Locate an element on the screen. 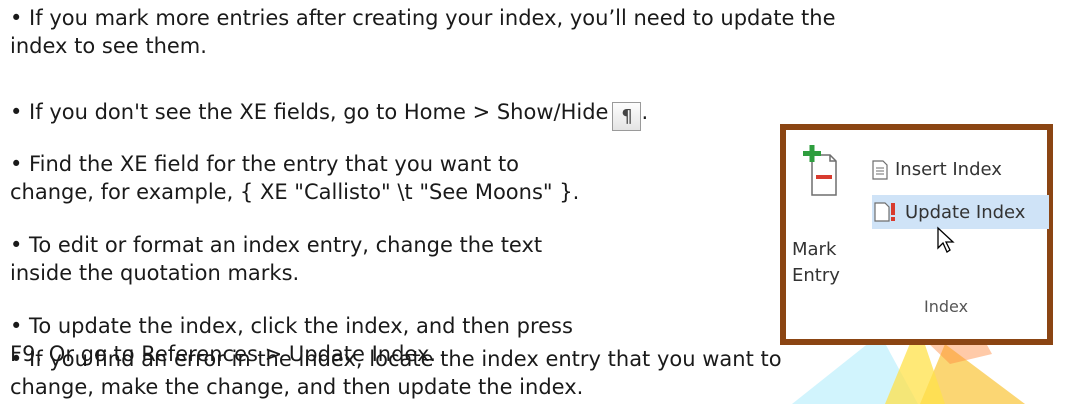  mark-entry-icon is located at coordinates (820, 170).